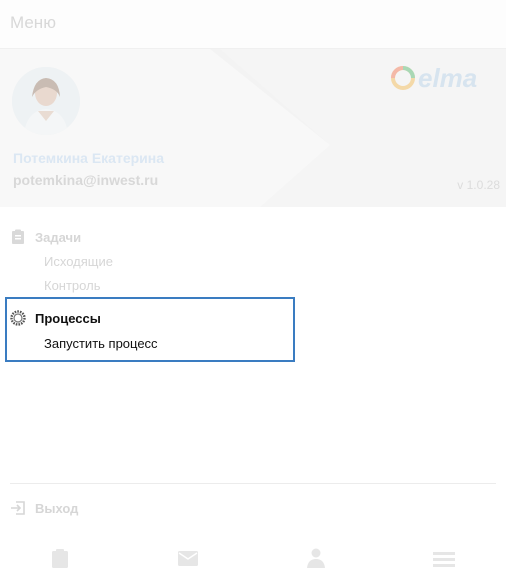 This screenshot has height=582, width=506. I want to click on mail-icon, so click(188, 558).